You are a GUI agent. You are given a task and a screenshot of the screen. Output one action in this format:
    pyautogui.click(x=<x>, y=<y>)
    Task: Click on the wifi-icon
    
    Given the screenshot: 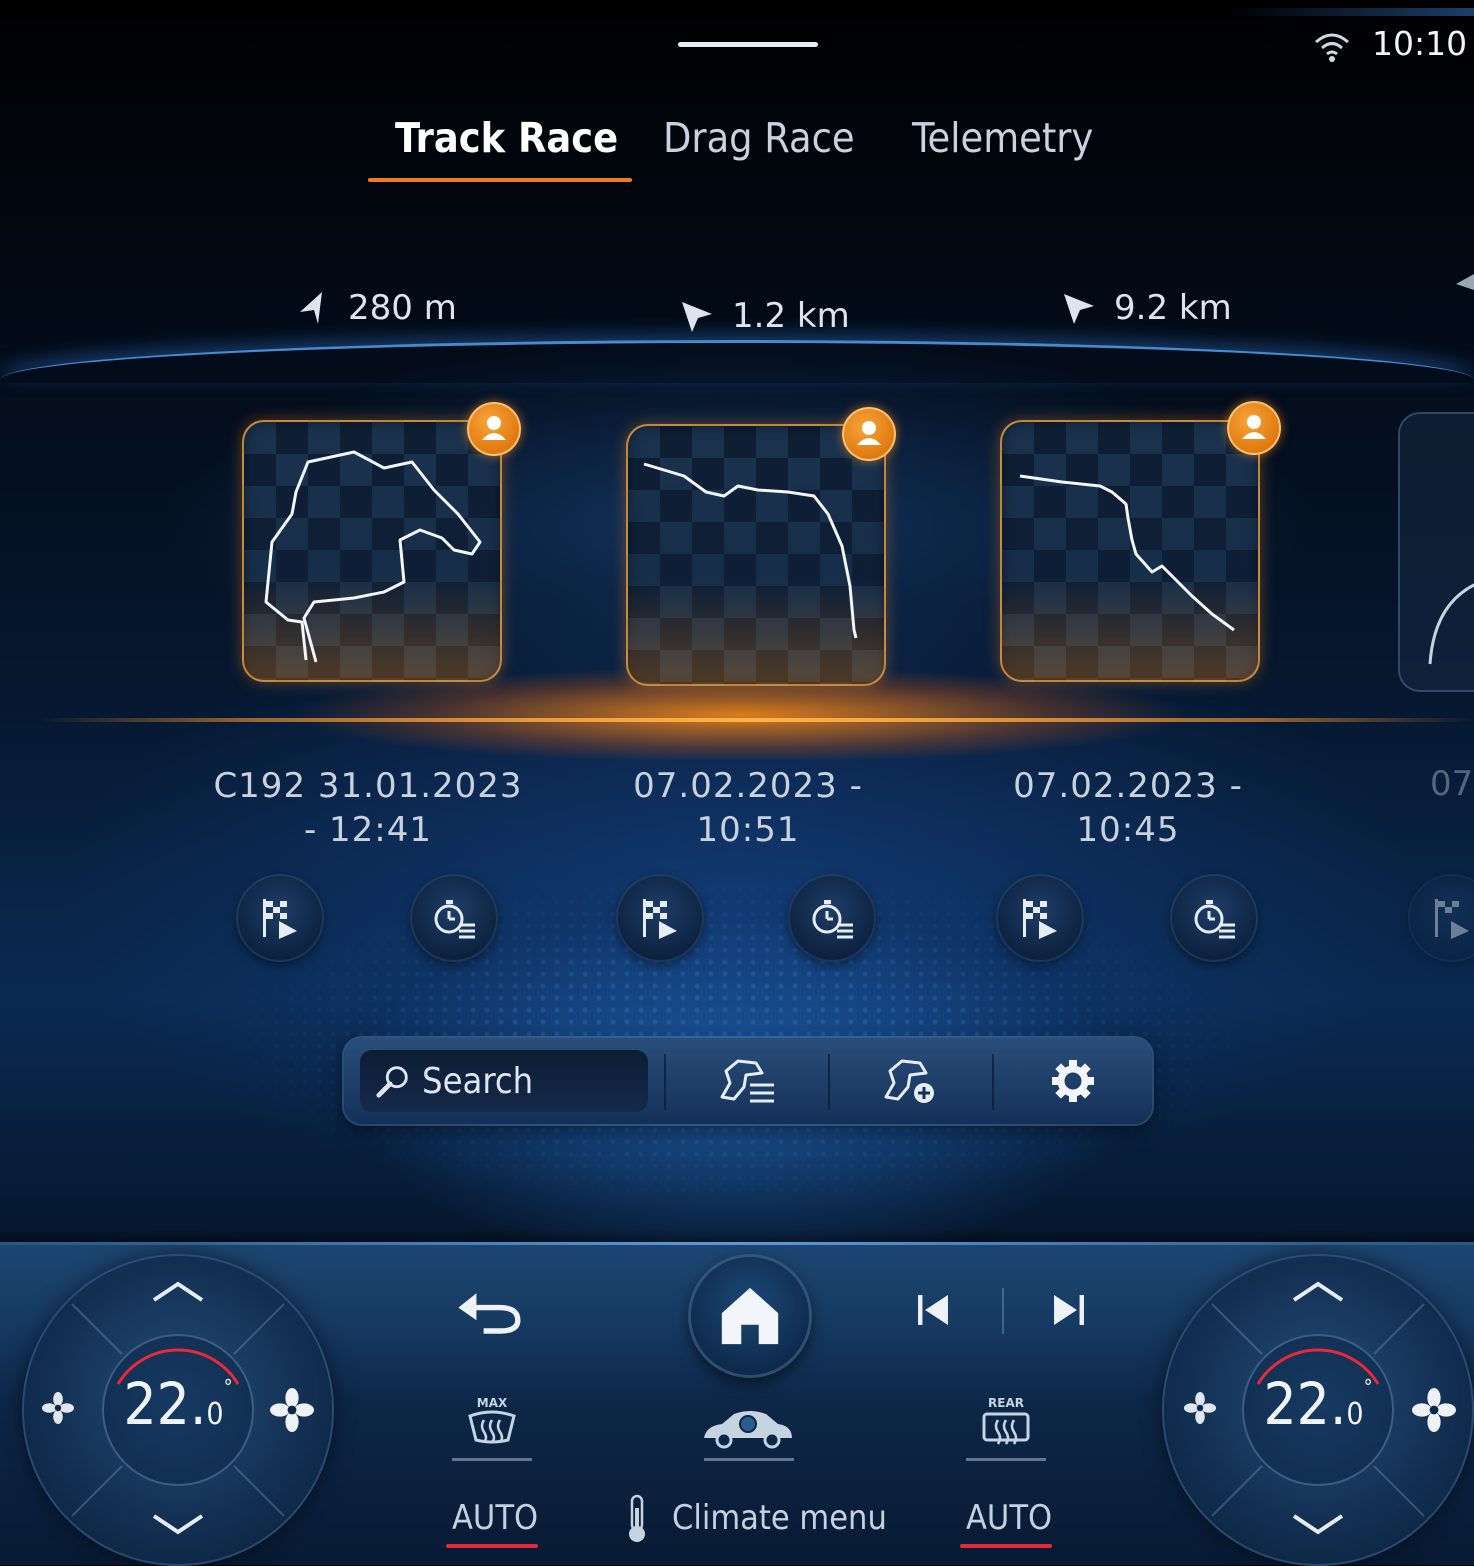 What is the action you would take?
    pyautogui.click(x=1332, y=47)
    